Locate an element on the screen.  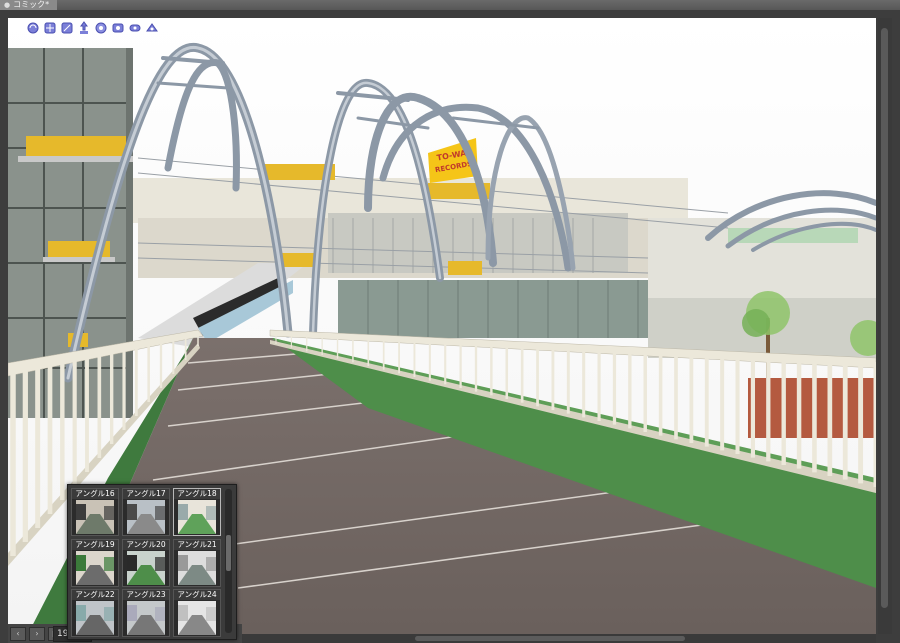
angle-item: アングル18 is located at coordinates (197, 512).